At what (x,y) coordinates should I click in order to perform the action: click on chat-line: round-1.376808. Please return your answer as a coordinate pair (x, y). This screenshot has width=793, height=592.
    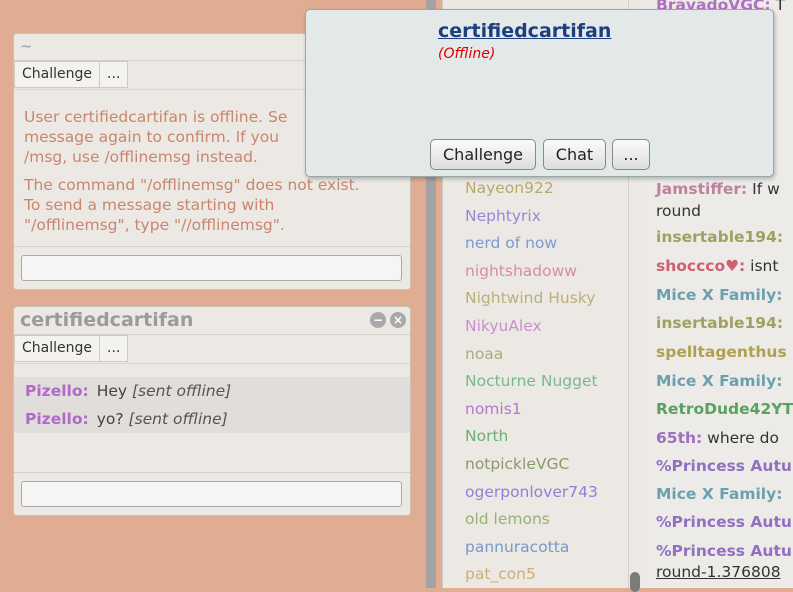
    Looking at the image, I should click on (718, 572).